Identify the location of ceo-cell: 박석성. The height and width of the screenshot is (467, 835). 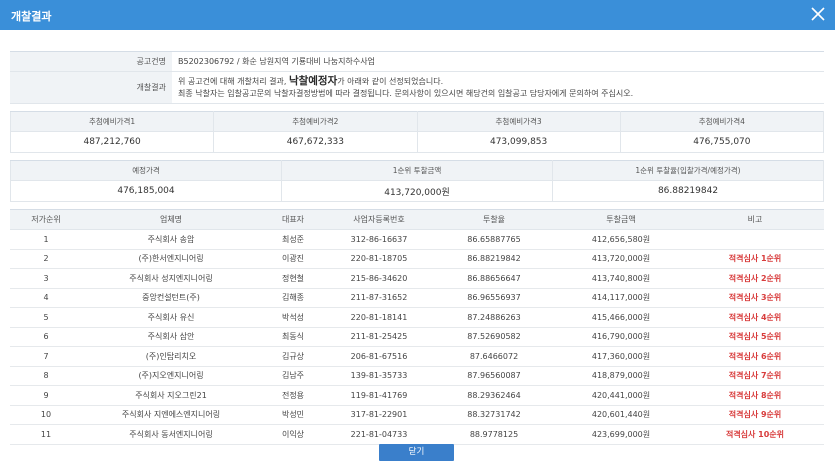
(293, 317).